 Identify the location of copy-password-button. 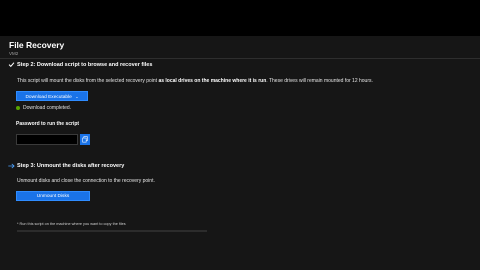
(85, 139).